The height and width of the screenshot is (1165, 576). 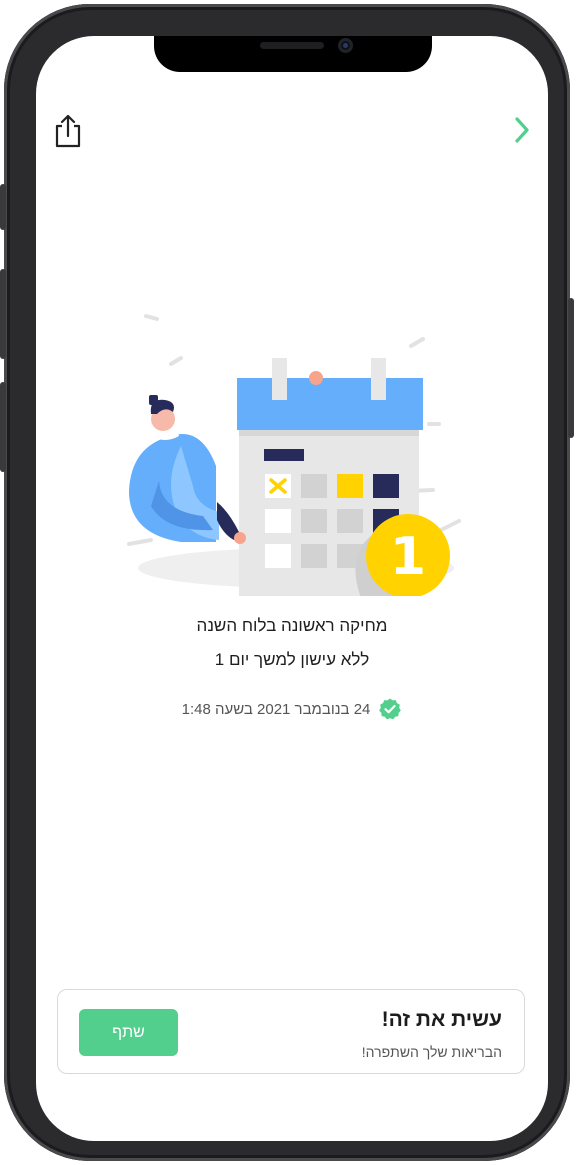 I want to click on achievement-date-row: 24 בנובמבר 2021 בשעה 1:48, so click(x=292, y=709).